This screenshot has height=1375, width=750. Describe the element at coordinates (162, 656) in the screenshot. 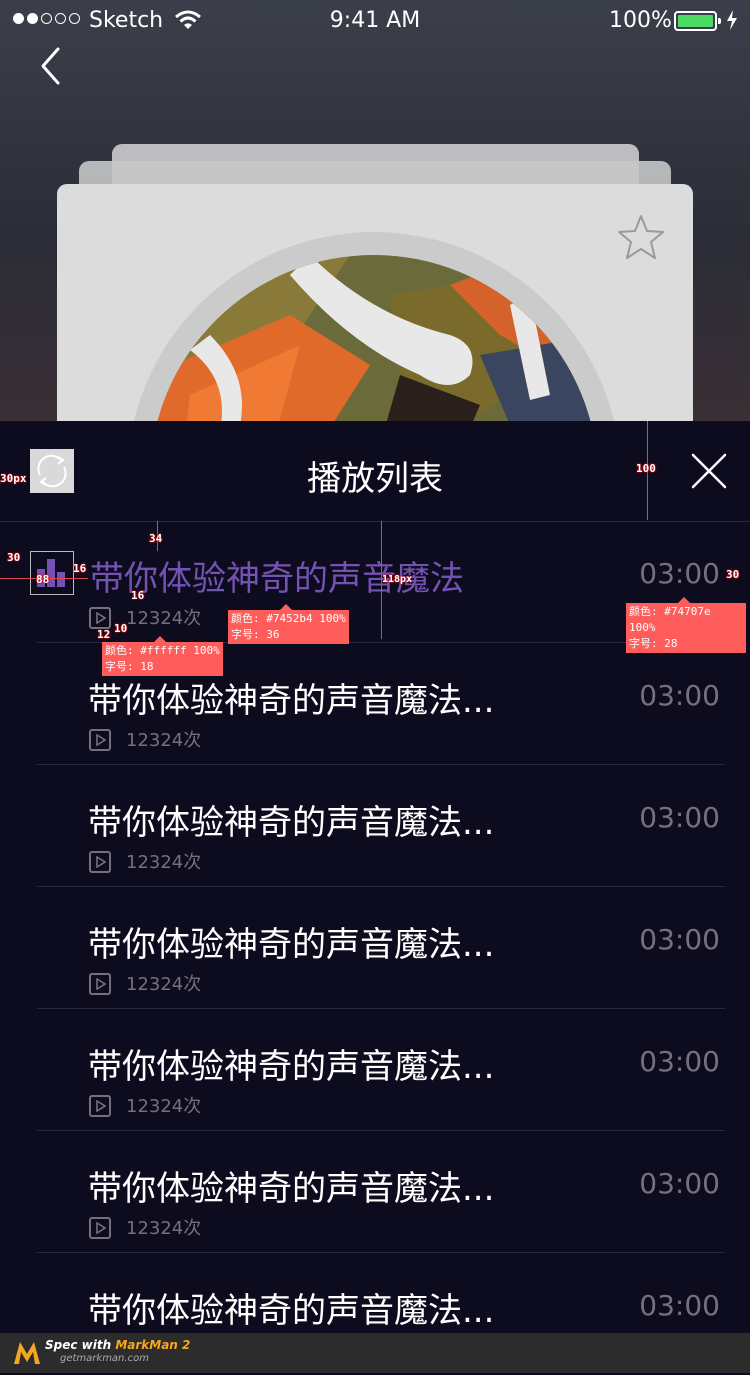

I see `spec-count-tooltip: 颜色: #ffffff 100% 字号: 18` at that location.